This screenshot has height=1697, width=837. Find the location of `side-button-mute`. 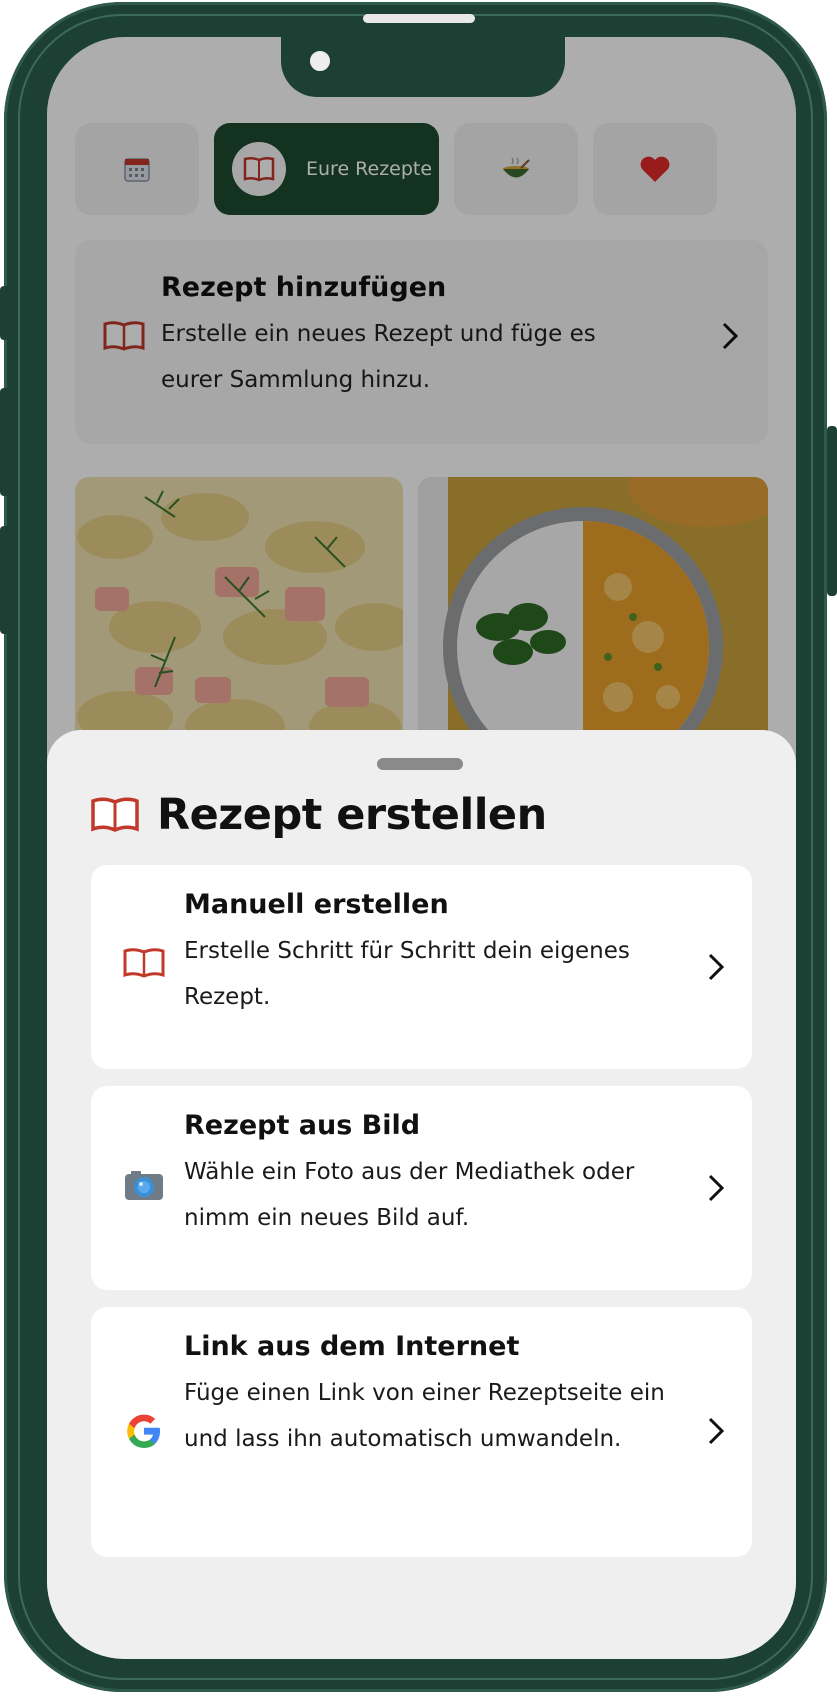

side-button-mute is located at coordinates (5, 313).